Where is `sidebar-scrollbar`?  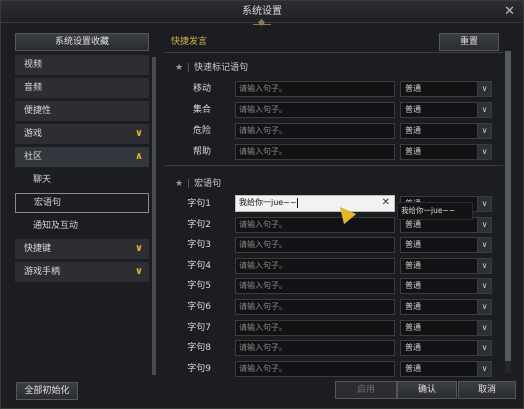
sidebar-scrollbar is located at coordinates (154, 216).